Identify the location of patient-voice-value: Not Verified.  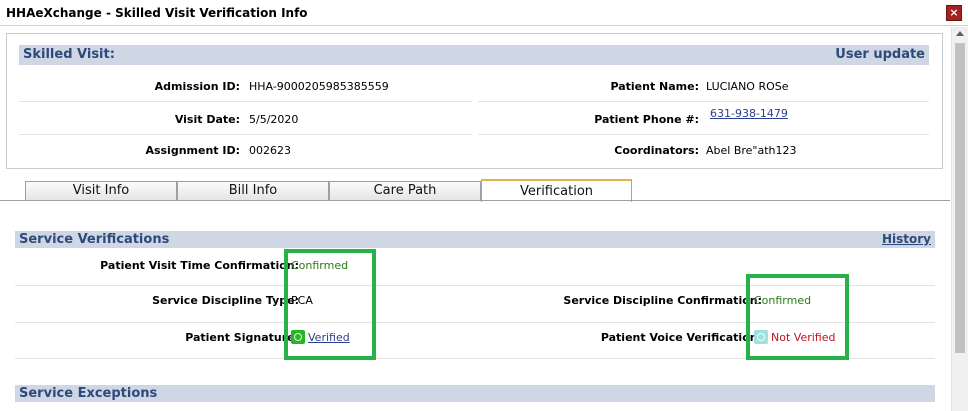
(794, 337).